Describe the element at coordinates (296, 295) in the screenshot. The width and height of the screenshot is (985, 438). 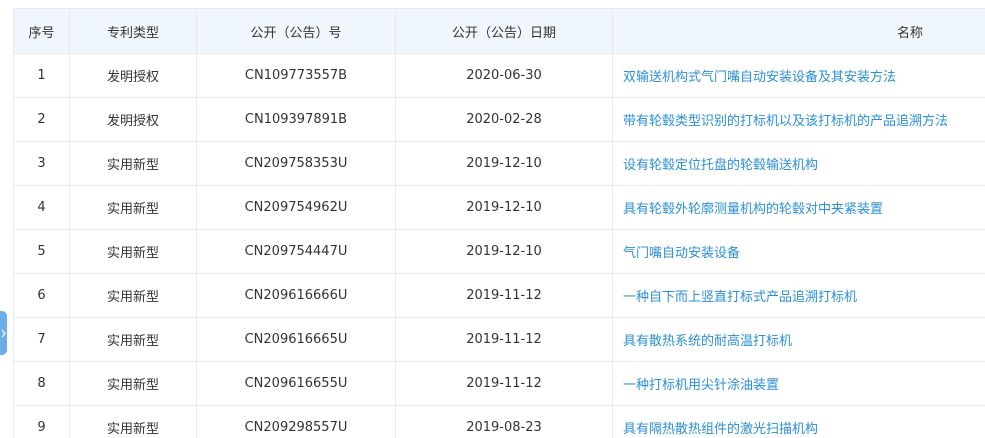
I see `cell-publication-number: CN209616666U` at that location.